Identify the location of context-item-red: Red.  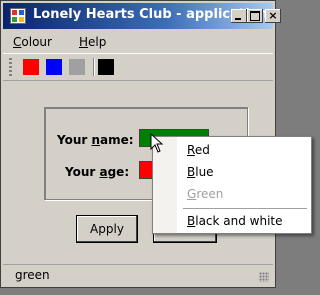
(198, 150).